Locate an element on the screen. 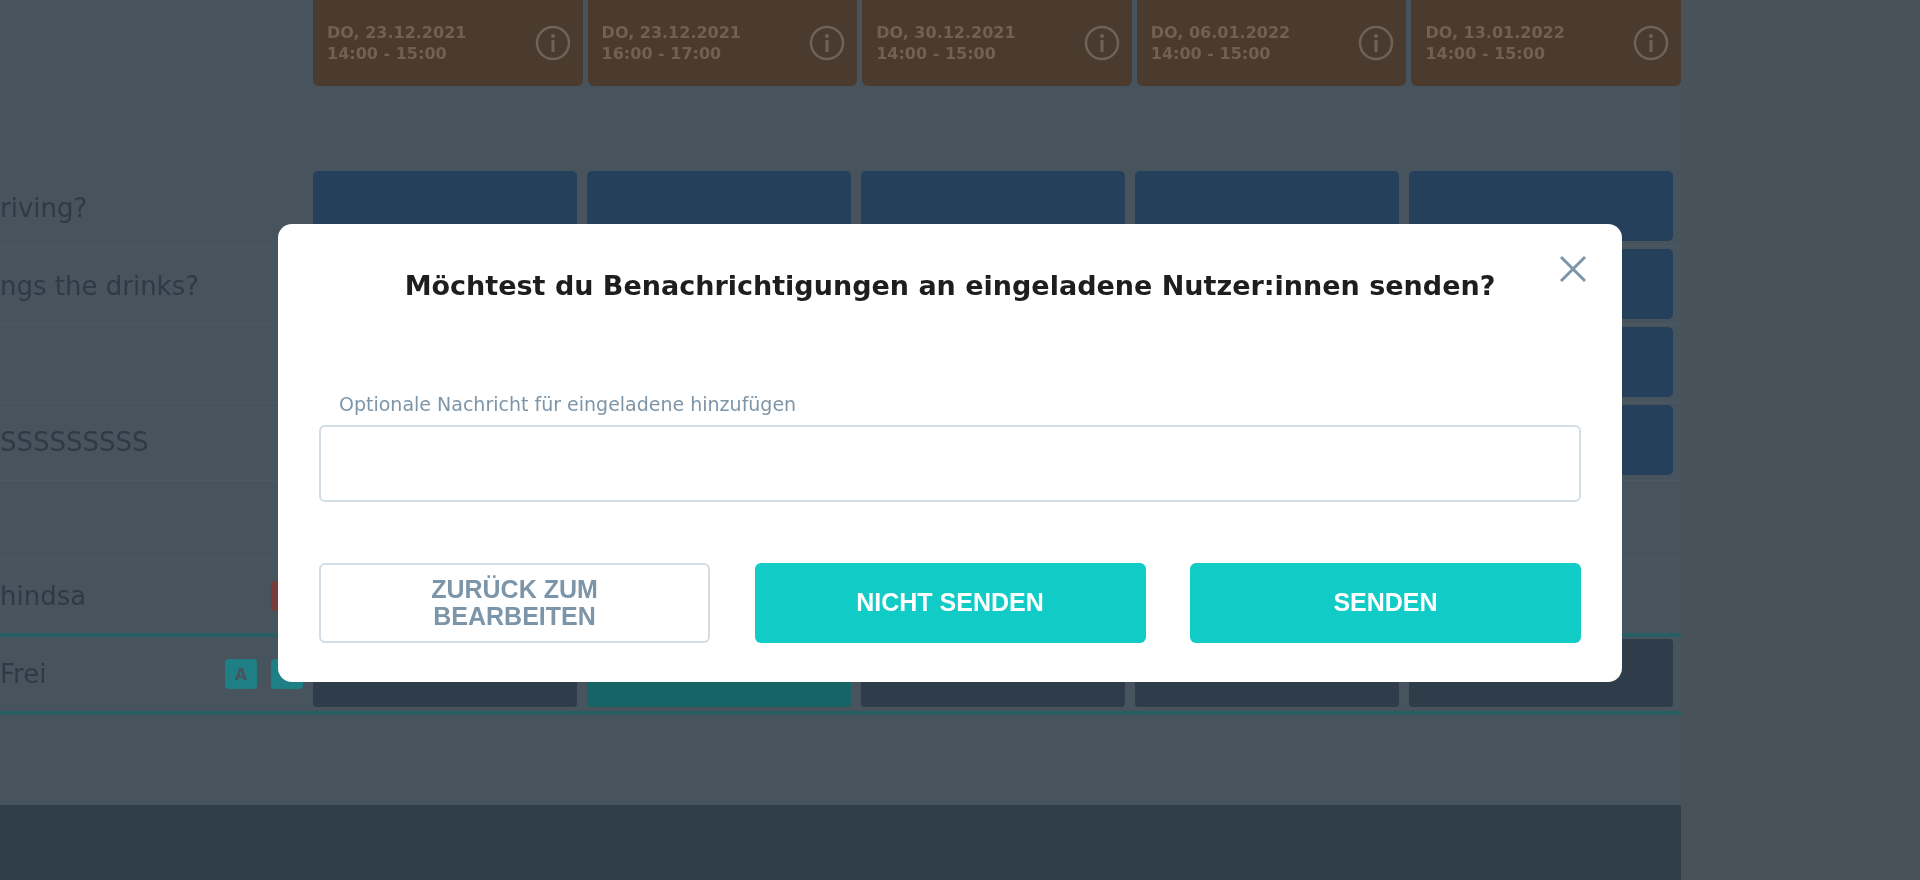  send-button: NICHT SENDEN is located at coordinates (950, 603).